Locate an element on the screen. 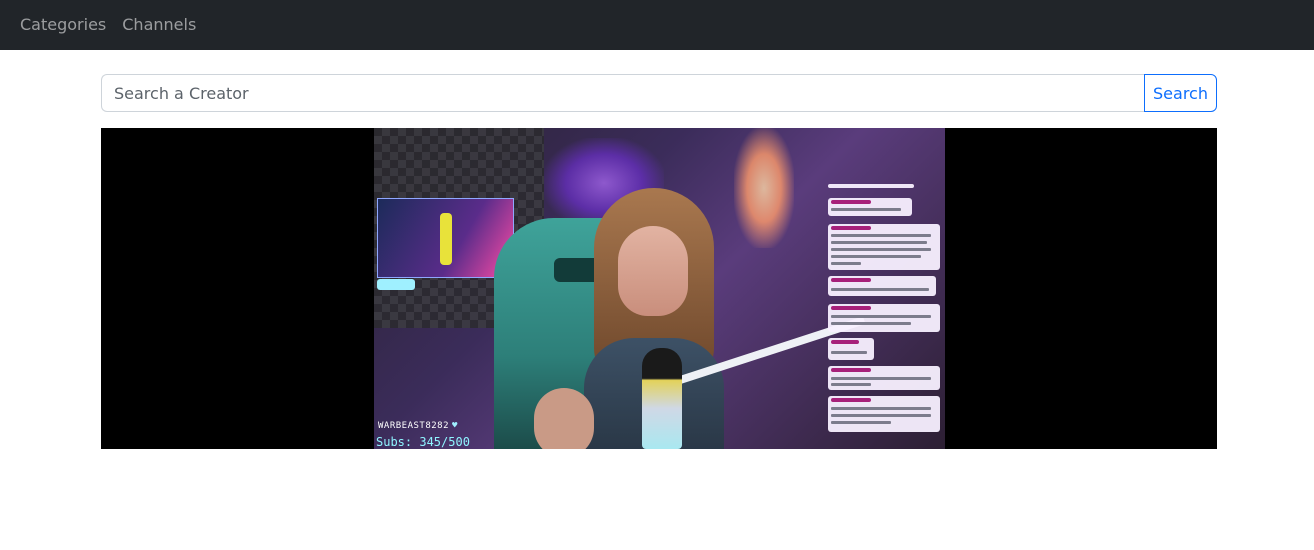 The image size is (1314, 550). search-bar: Search is located at coordinates (659, 93).